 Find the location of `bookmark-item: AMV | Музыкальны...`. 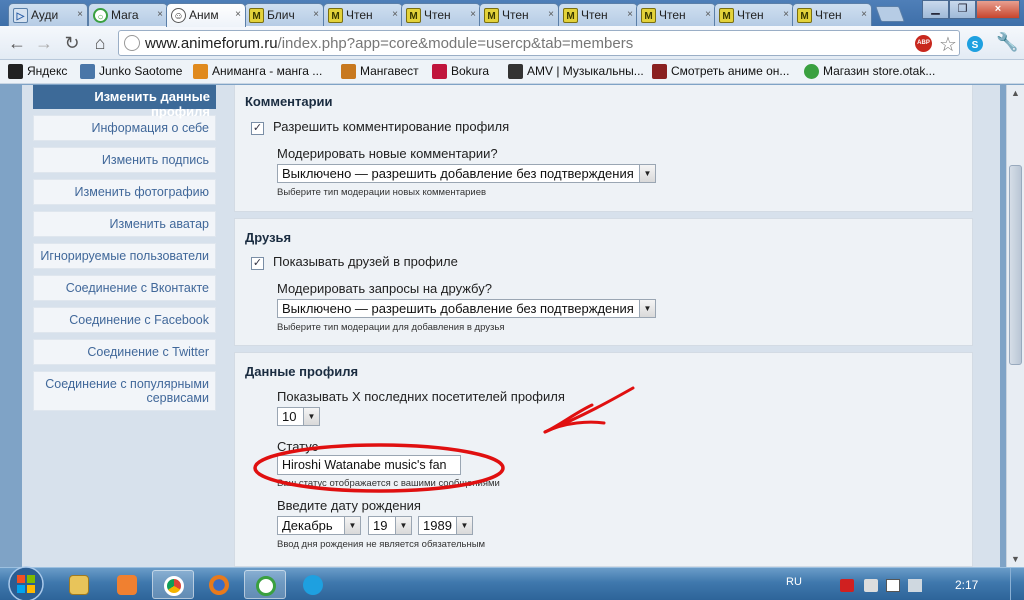

bookmark-item: AMV | Музыкальны... is located at coordinates (576, 71).